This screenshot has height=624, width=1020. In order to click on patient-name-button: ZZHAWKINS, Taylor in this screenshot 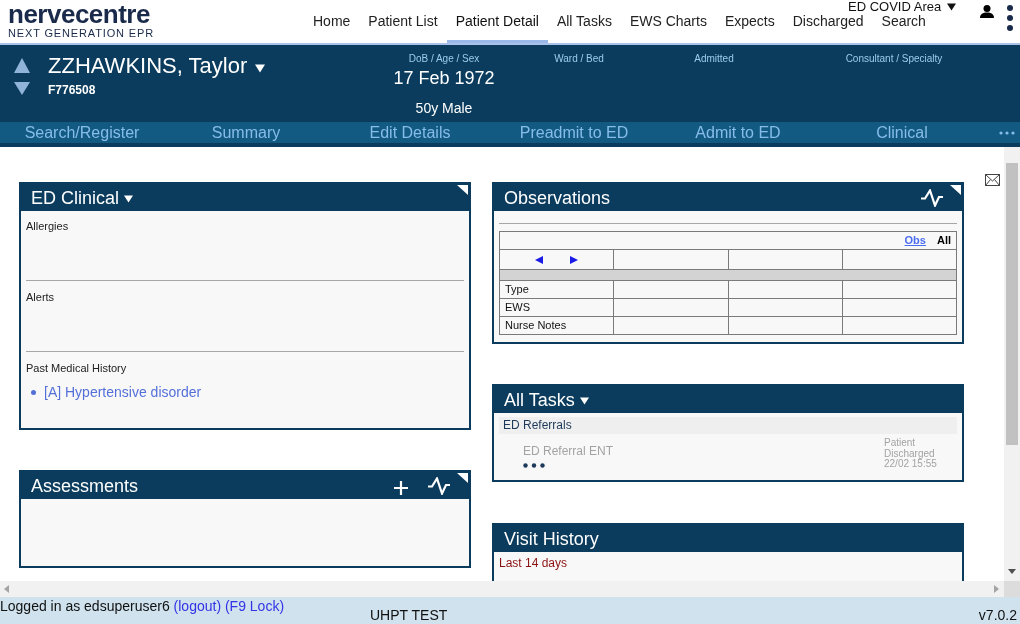, I will do `click(157, 66)`.